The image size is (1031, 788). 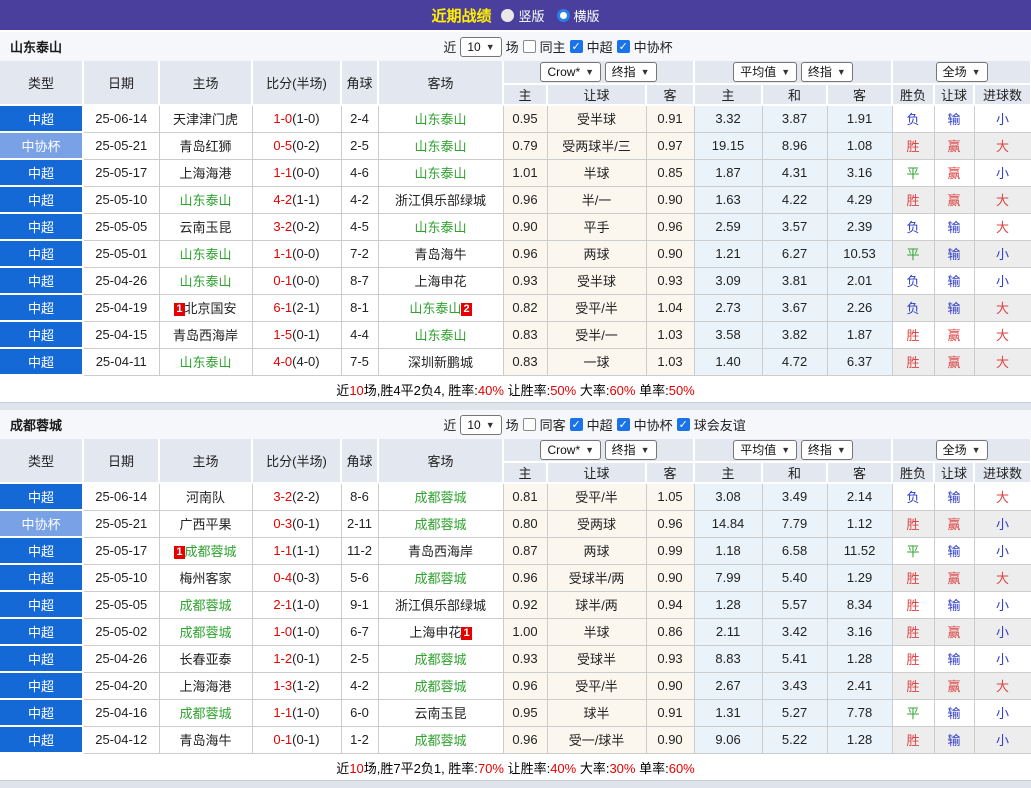 What do you see at coordinates (205, 524) in the screenshot?
I see `home-team-name: 广西平果` at bounding box center [205, 524].